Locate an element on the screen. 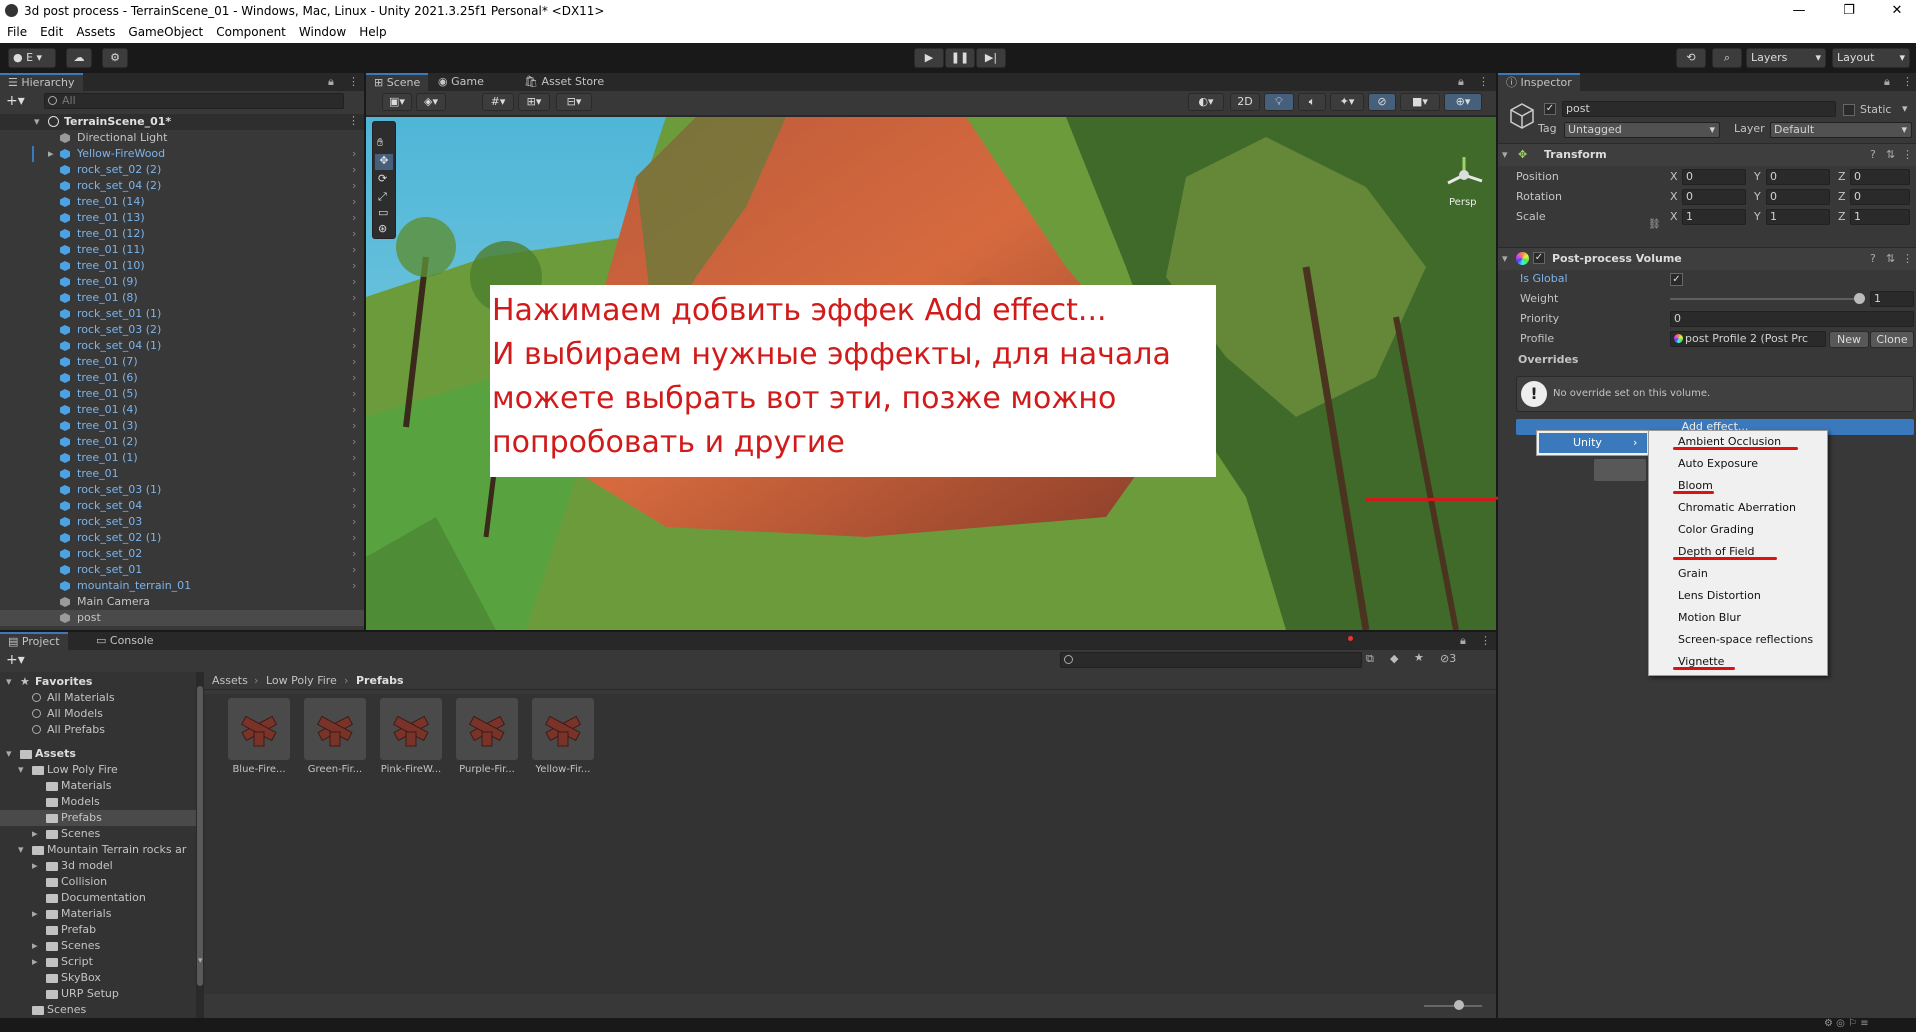 The width and height of the screenshot is (1916, 1032). breadcrumb-low-poly-fire: Low Poly Fire is located at coordinates (301, 680).